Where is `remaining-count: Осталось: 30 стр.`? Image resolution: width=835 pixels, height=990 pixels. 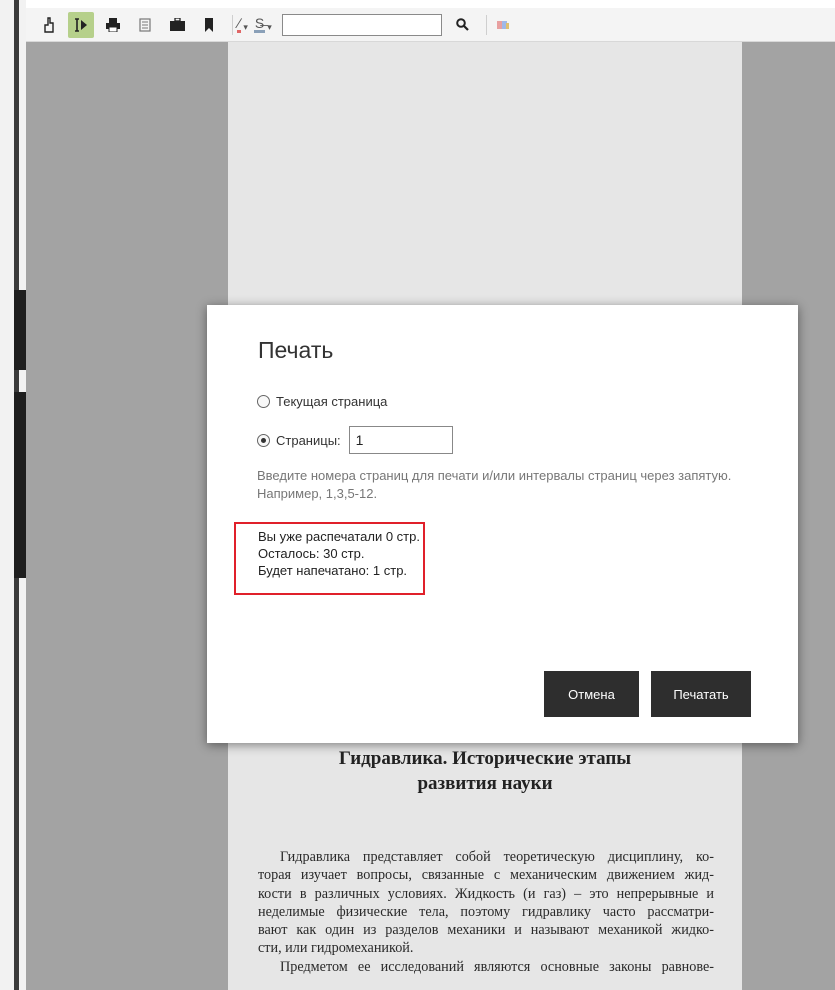 remaining-count: Осталось: 30 стр. is located at coordinates (311, 553).